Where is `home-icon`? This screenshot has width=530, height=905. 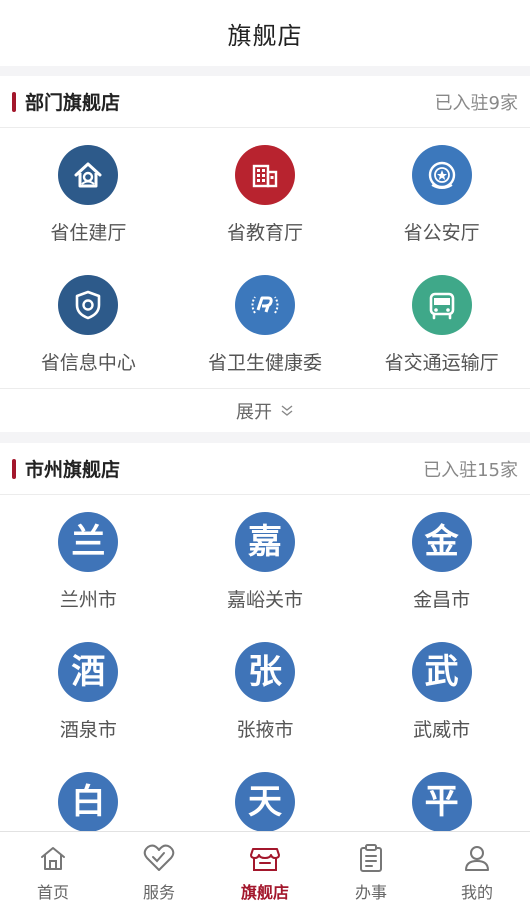
home-icon is located at coordinates (53, 858).